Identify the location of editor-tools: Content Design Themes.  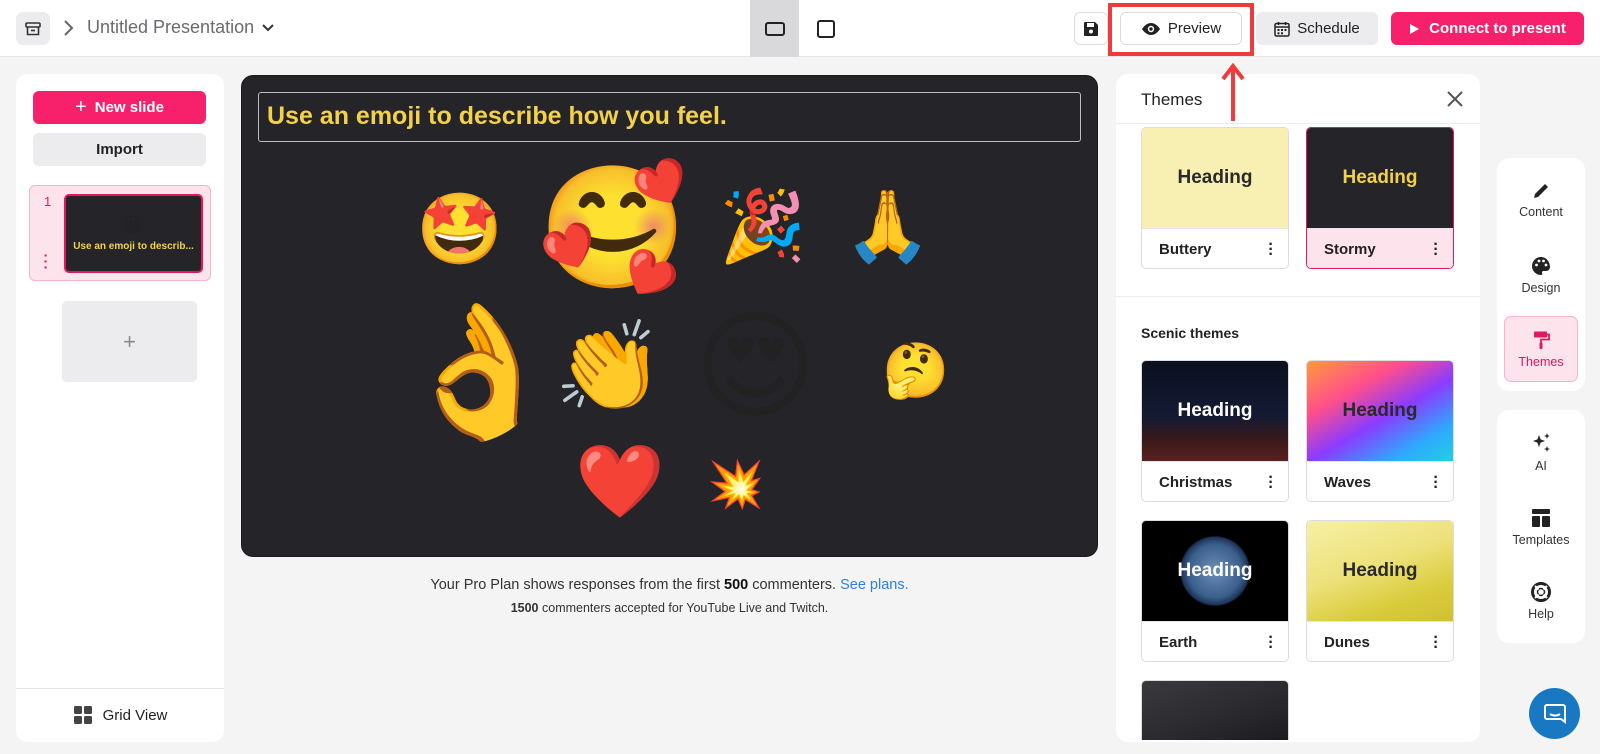
(1541, 274).